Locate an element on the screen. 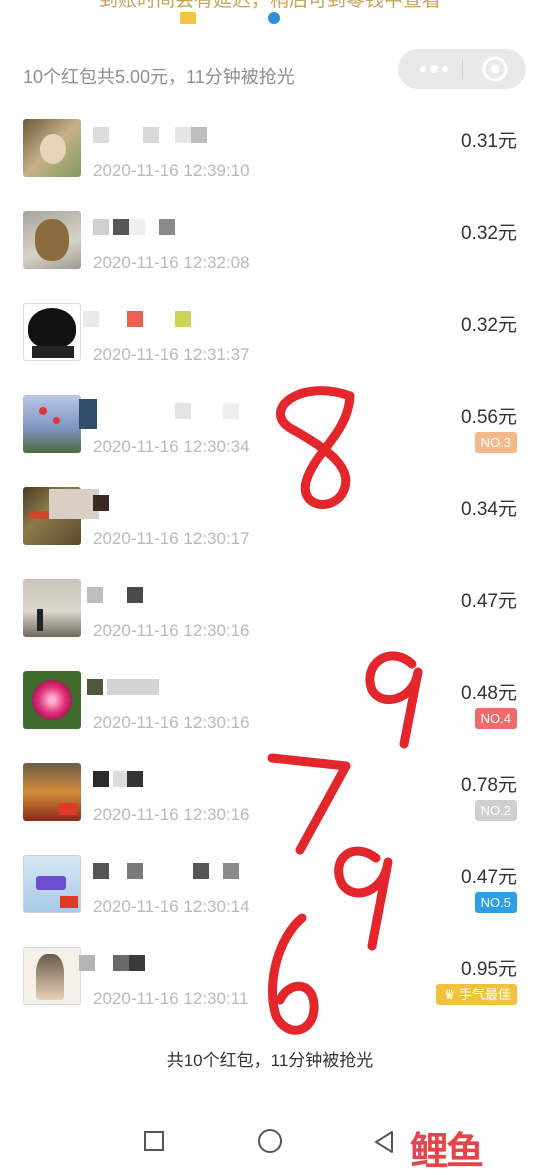 The width and height of the screenshot is (540, 1175). capsule-divider is located at coordinates (462, 69).